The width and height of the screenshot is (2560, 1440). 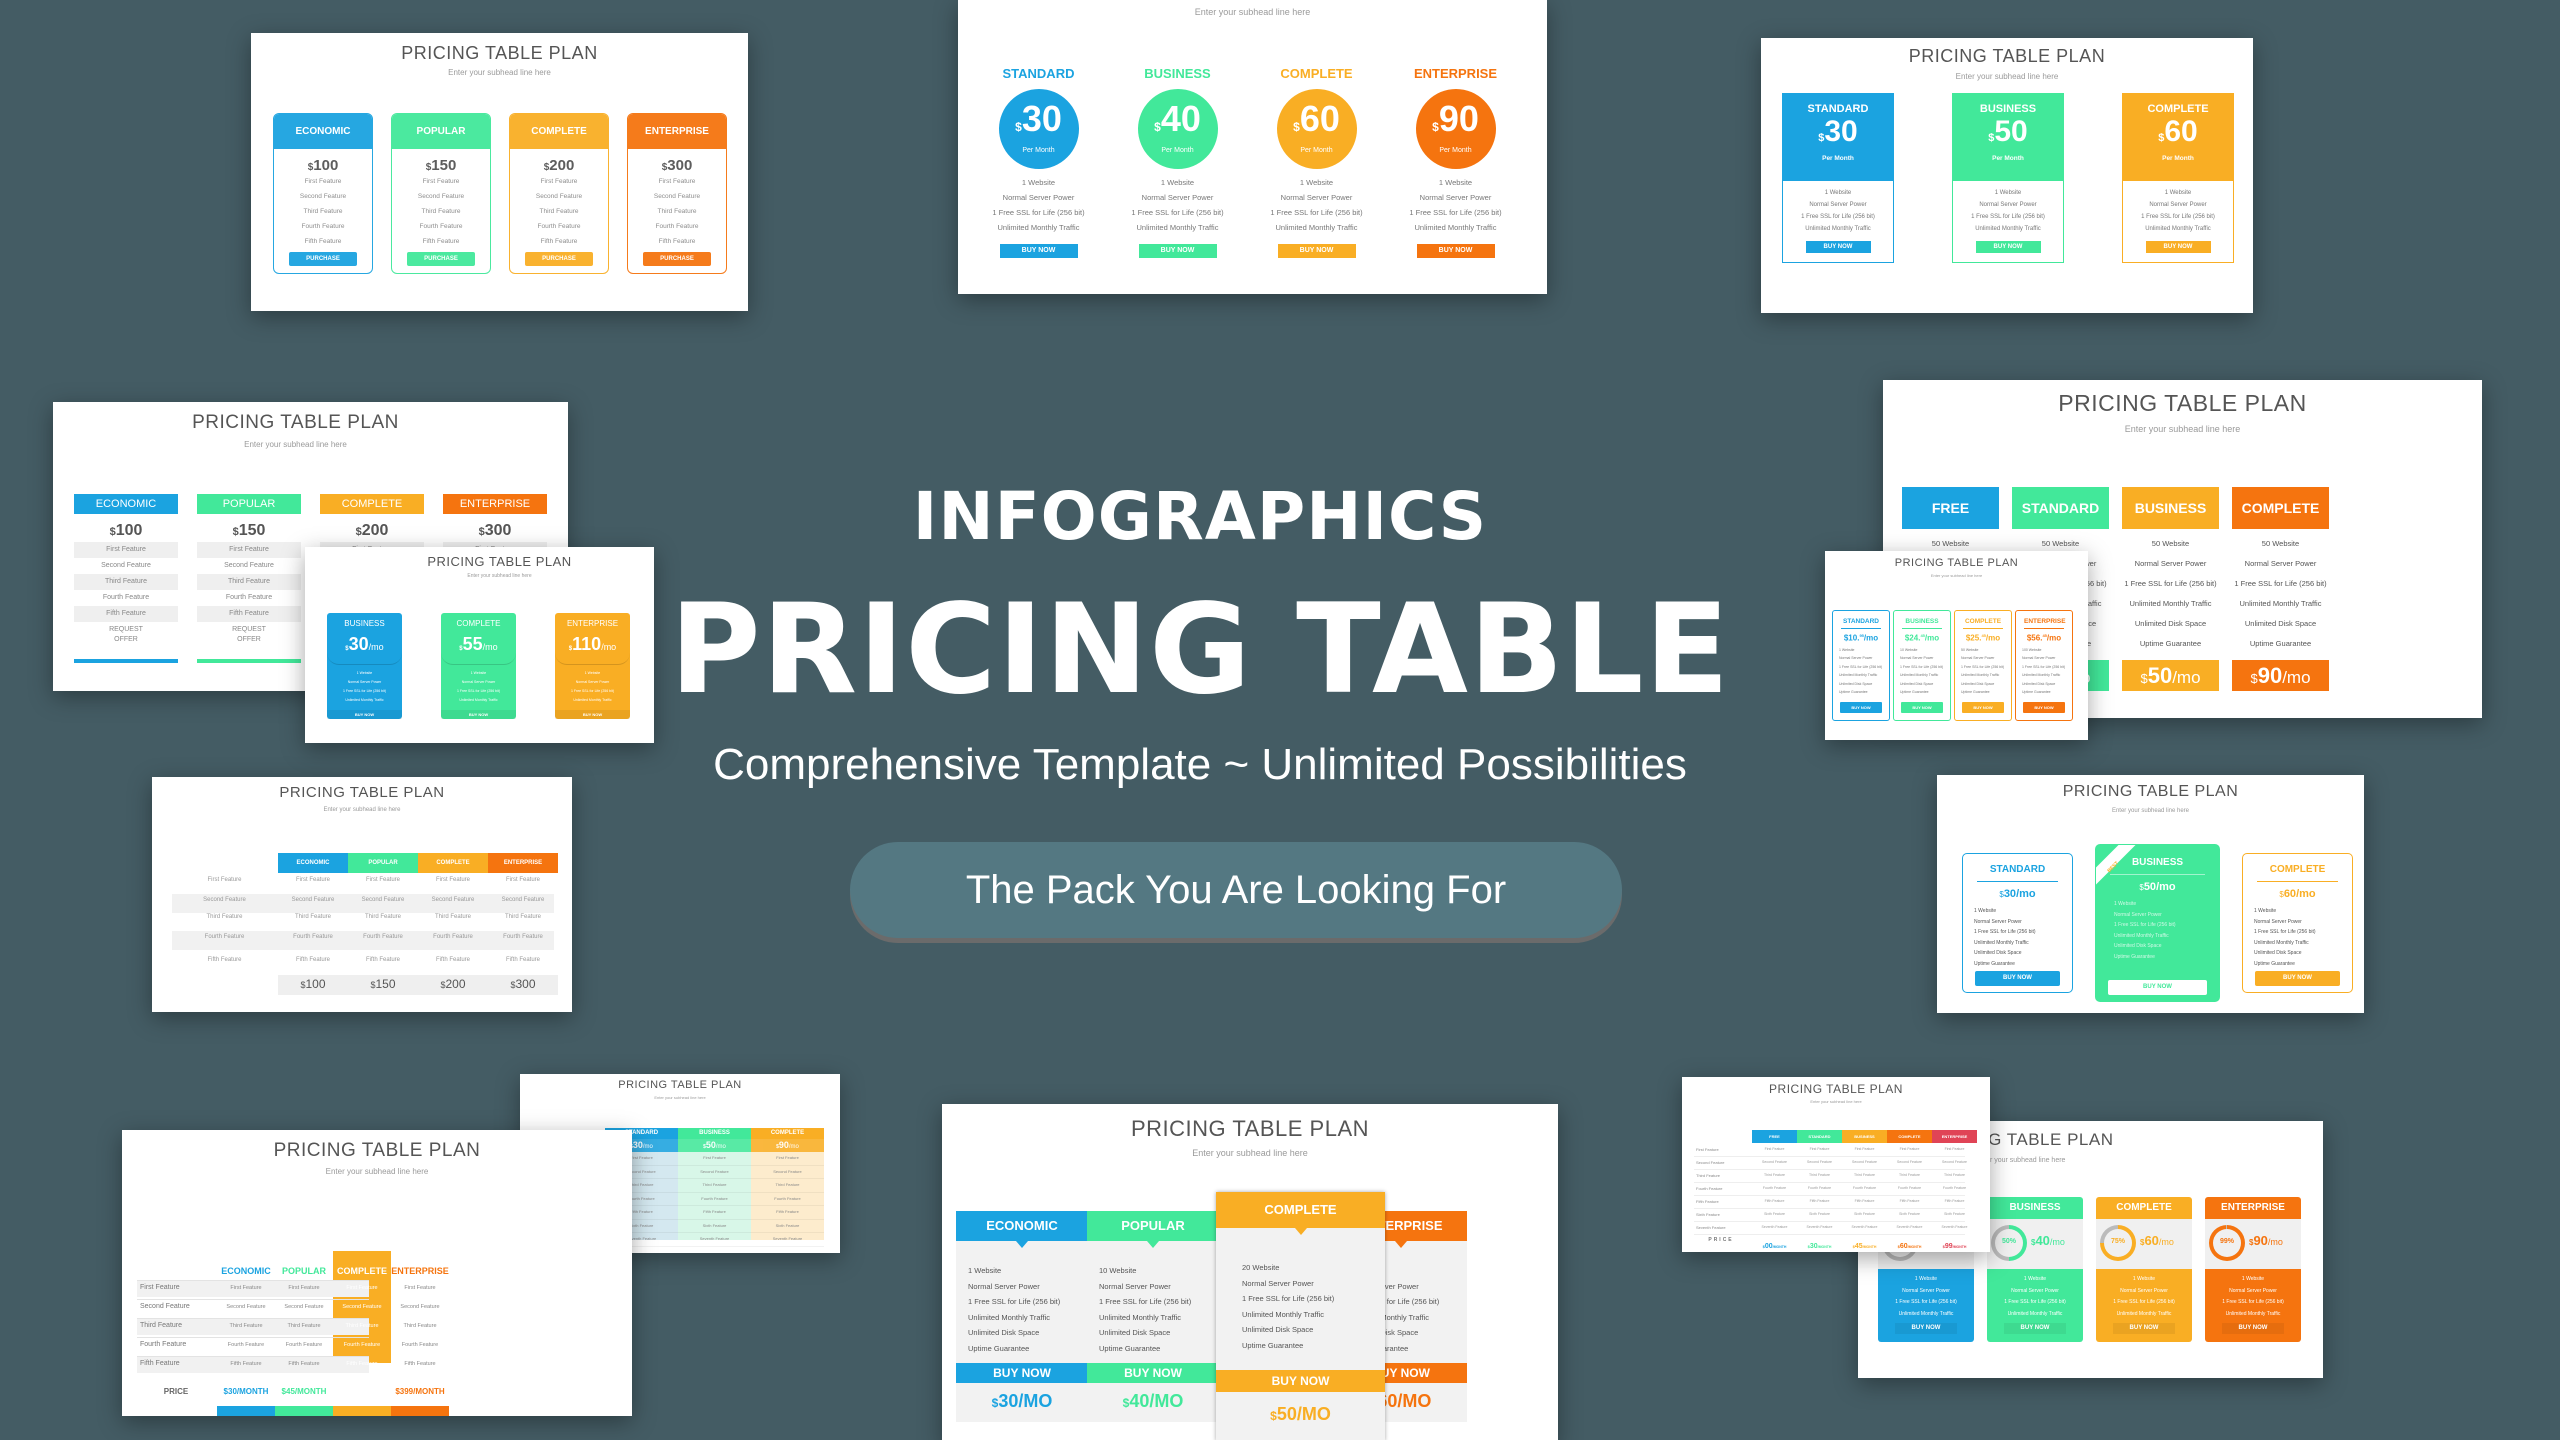 What do you see at coordinates (1838, 109) in the screenshot?
I see `plan-name: STANDARD` at bounding box center [1838, 109].